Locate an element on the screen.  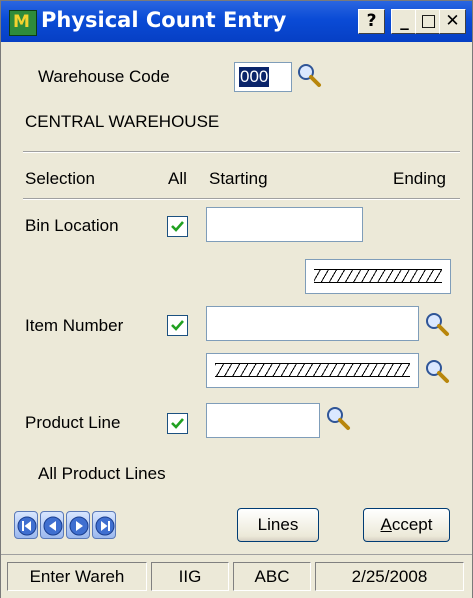
app-icon: M is located at coordinates (23, 23).